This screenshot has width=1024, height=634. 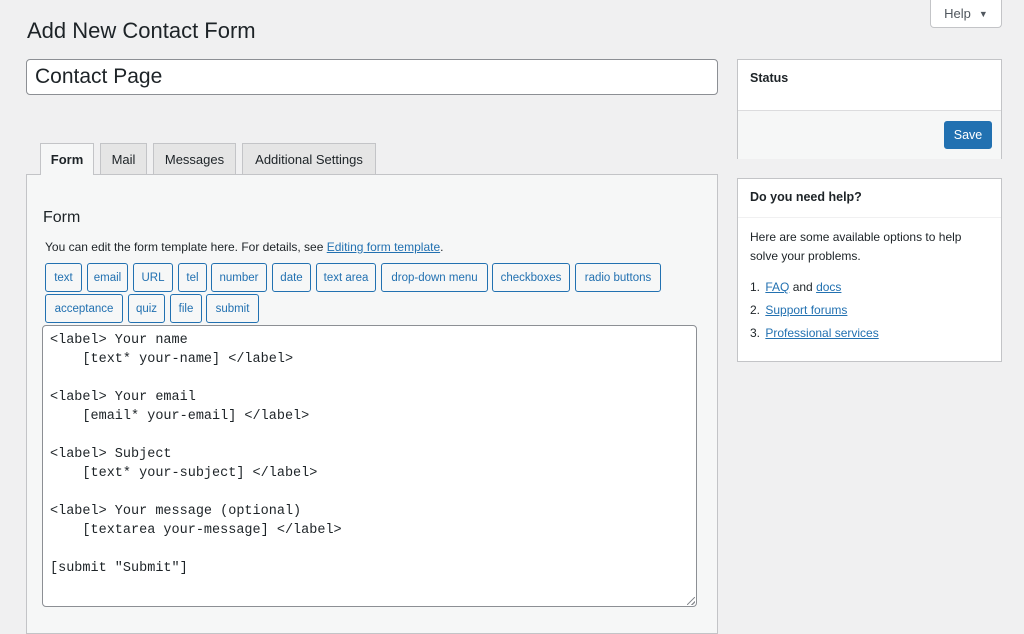 I want to click on link-connector: and, so click(x=802, y=287).